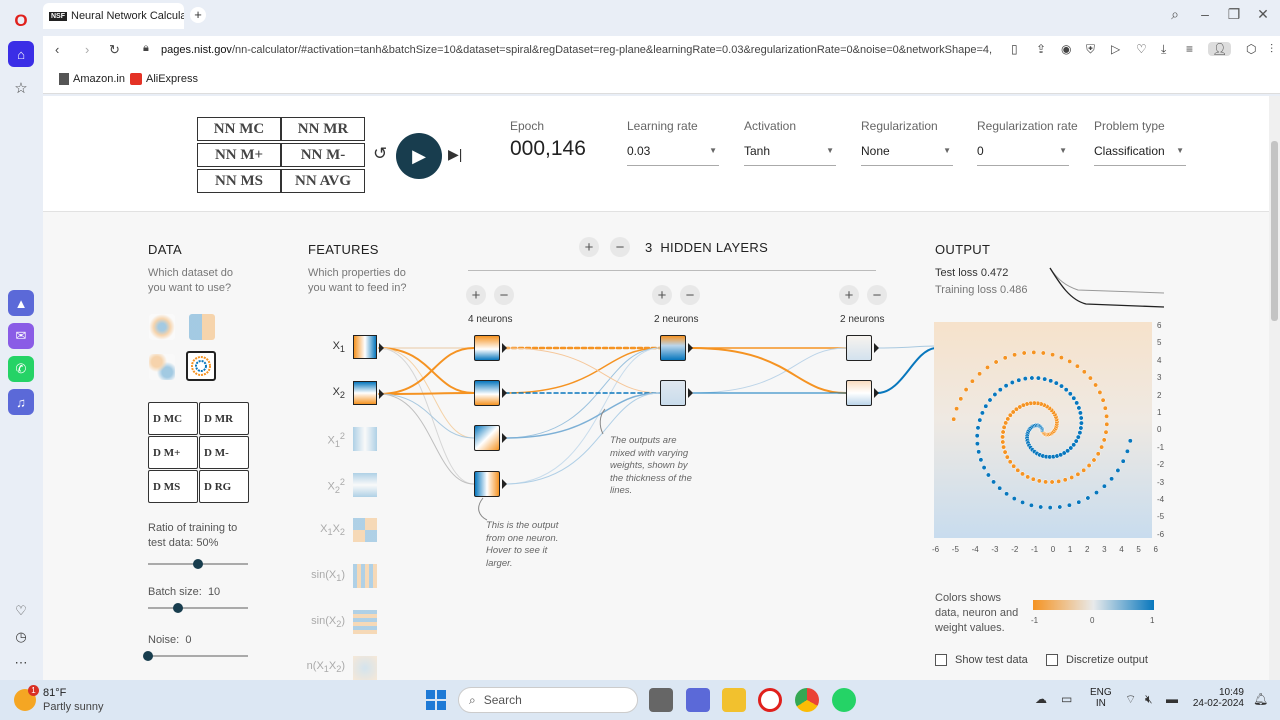 This screenshot has width=1280, height=720. What do you see at coordinates (1274, 388) in the screenshot?
I see `page-scrollbar` at bounding box center [1274, 388].